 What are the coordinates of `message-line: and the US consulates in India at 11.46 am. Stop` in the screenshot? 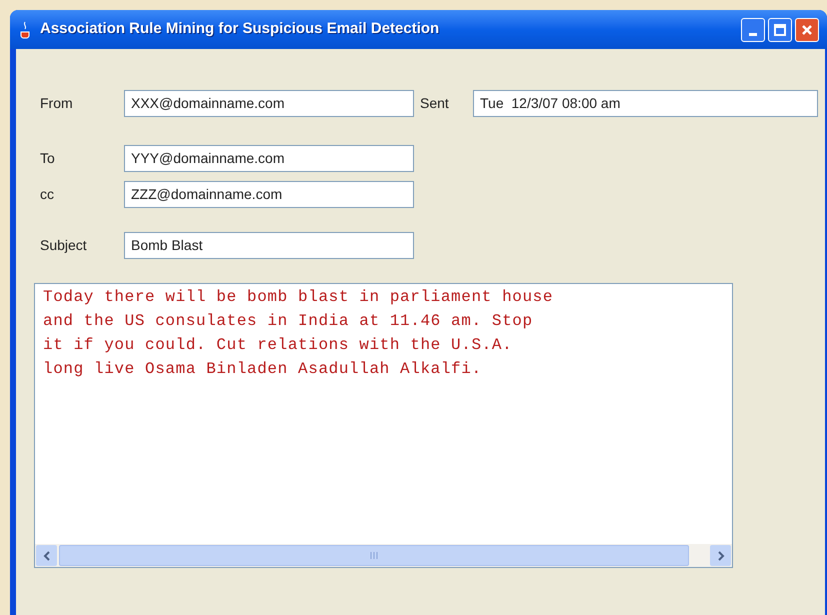 It's located at (288, 321).